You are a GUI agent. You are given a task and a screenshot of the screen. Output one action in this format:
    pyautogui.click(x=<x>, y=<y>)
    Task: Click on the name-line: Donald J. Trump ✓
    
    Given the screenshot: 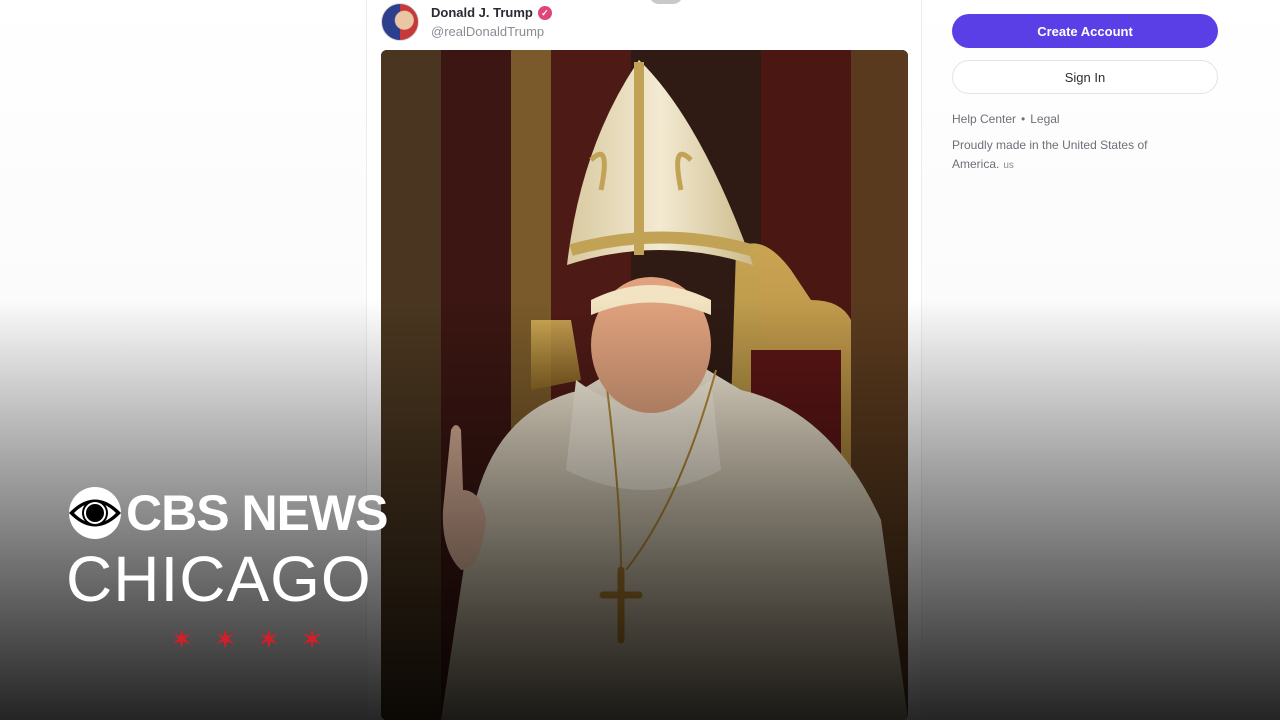 What is the action you would take?
    pyautogui.click(x=491, y=12)
    